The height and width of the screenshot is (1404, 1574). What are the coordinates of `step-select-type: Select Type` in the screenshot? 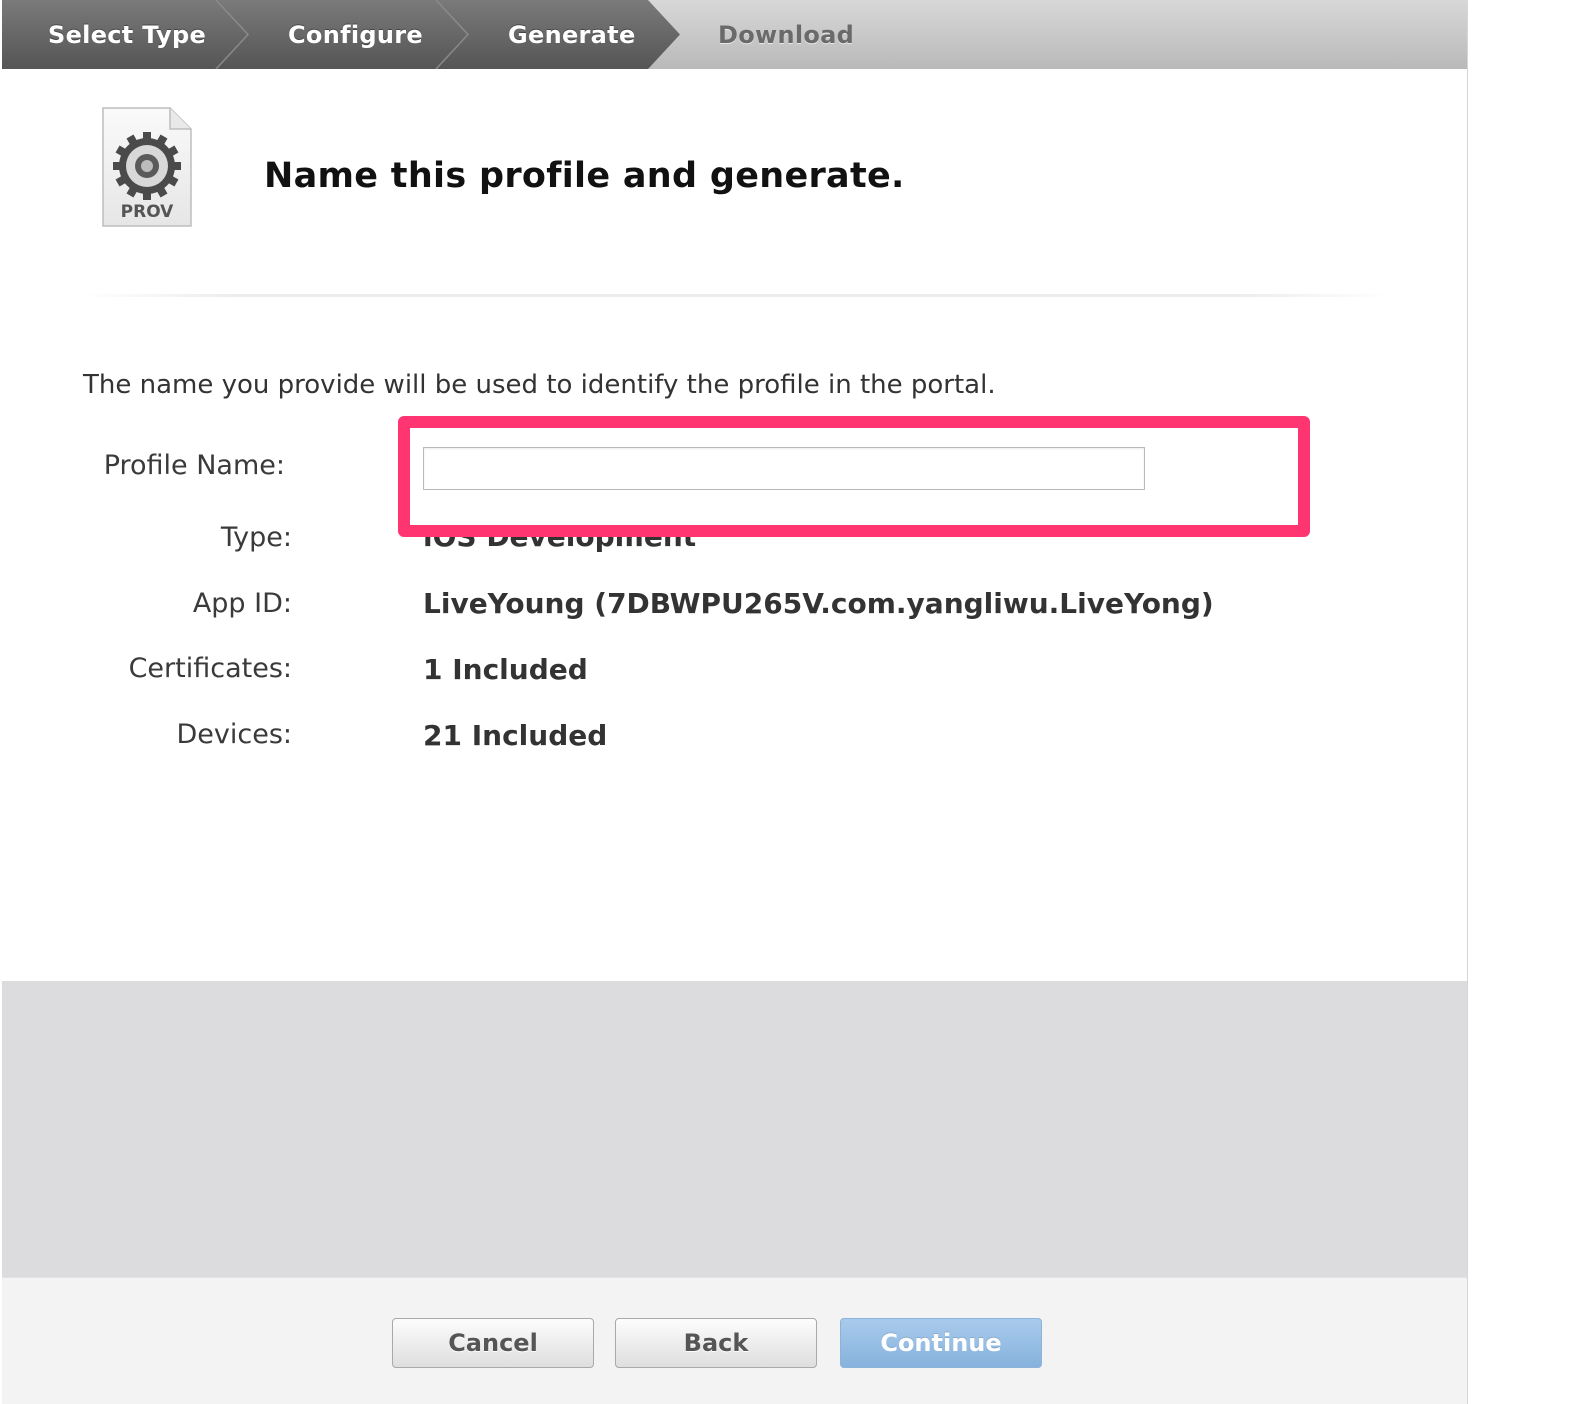 It's located at (125, 34).